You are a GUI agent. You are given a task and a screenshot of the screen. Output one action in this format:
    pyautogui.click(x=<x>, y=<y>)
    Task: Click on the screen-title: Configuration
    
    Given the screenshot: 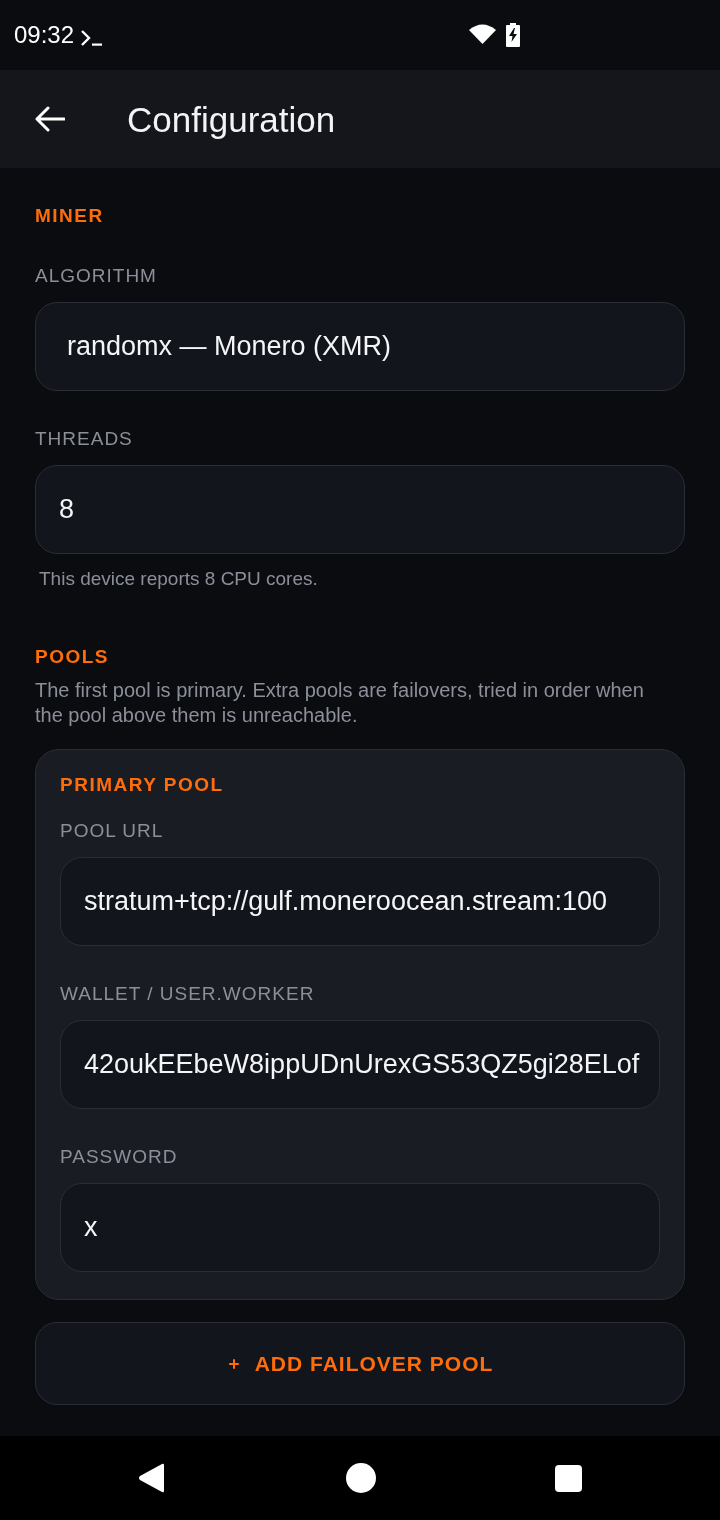 What is the action you would take?
    pyautogui.click(x=231, y=119)
    